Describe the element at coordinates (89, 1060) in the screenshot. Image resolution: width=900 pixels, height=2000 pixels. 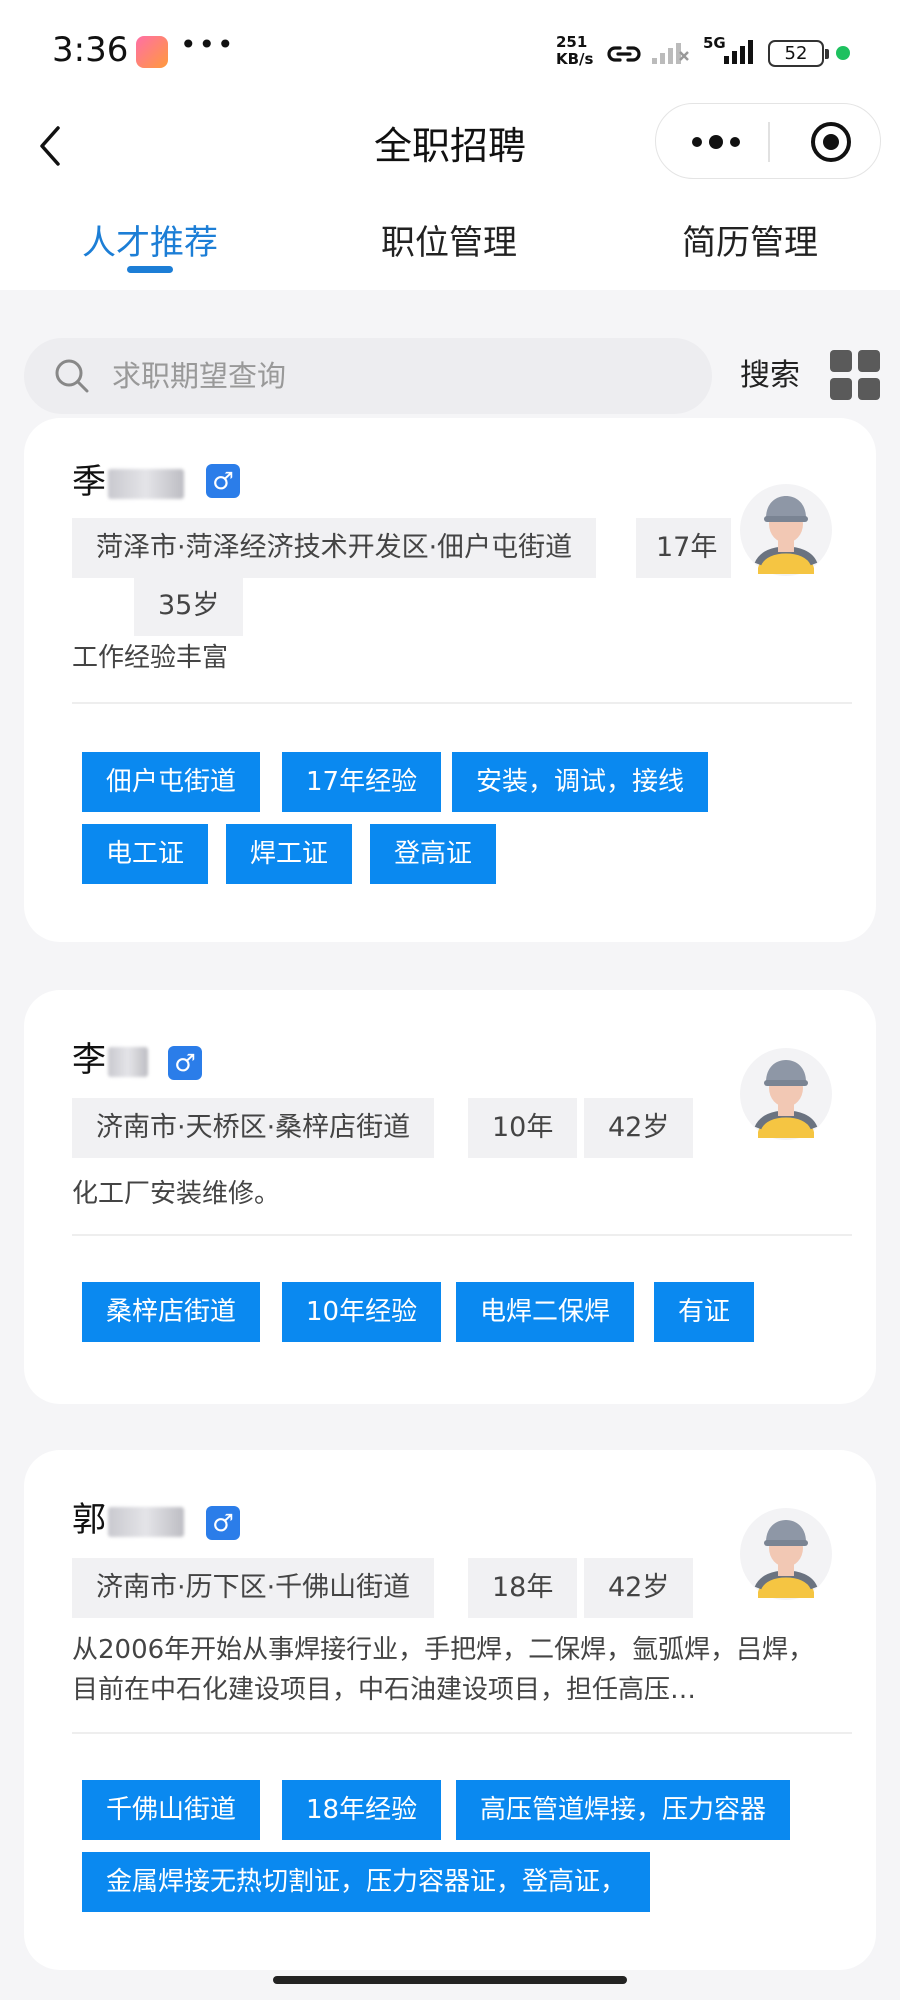
I see `candidate-name-visible: 李` at that location.